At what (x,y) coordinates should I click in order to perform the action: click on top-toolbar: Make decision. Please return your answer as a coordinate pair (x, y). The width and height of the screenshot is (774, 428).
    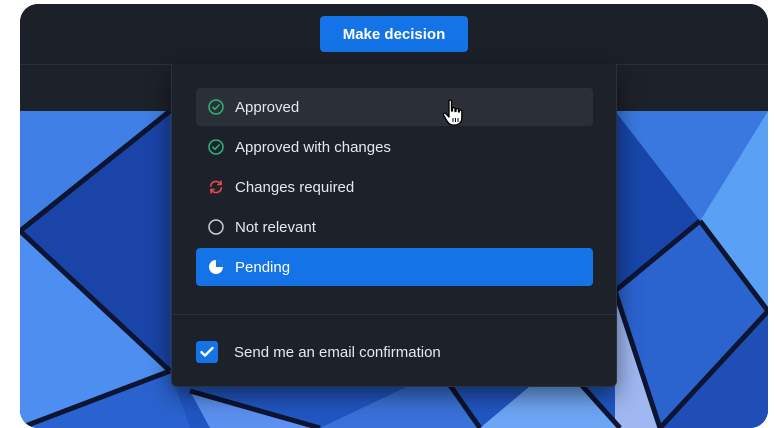
    Looking at the image, I should click on (394, 34).